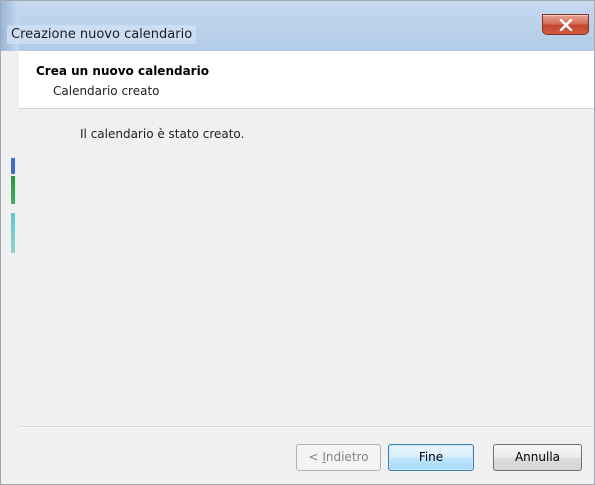 This screenshot has height=485, width=595. I want to click on window-title: Creazione nuovo calendario, so click(102, 34).